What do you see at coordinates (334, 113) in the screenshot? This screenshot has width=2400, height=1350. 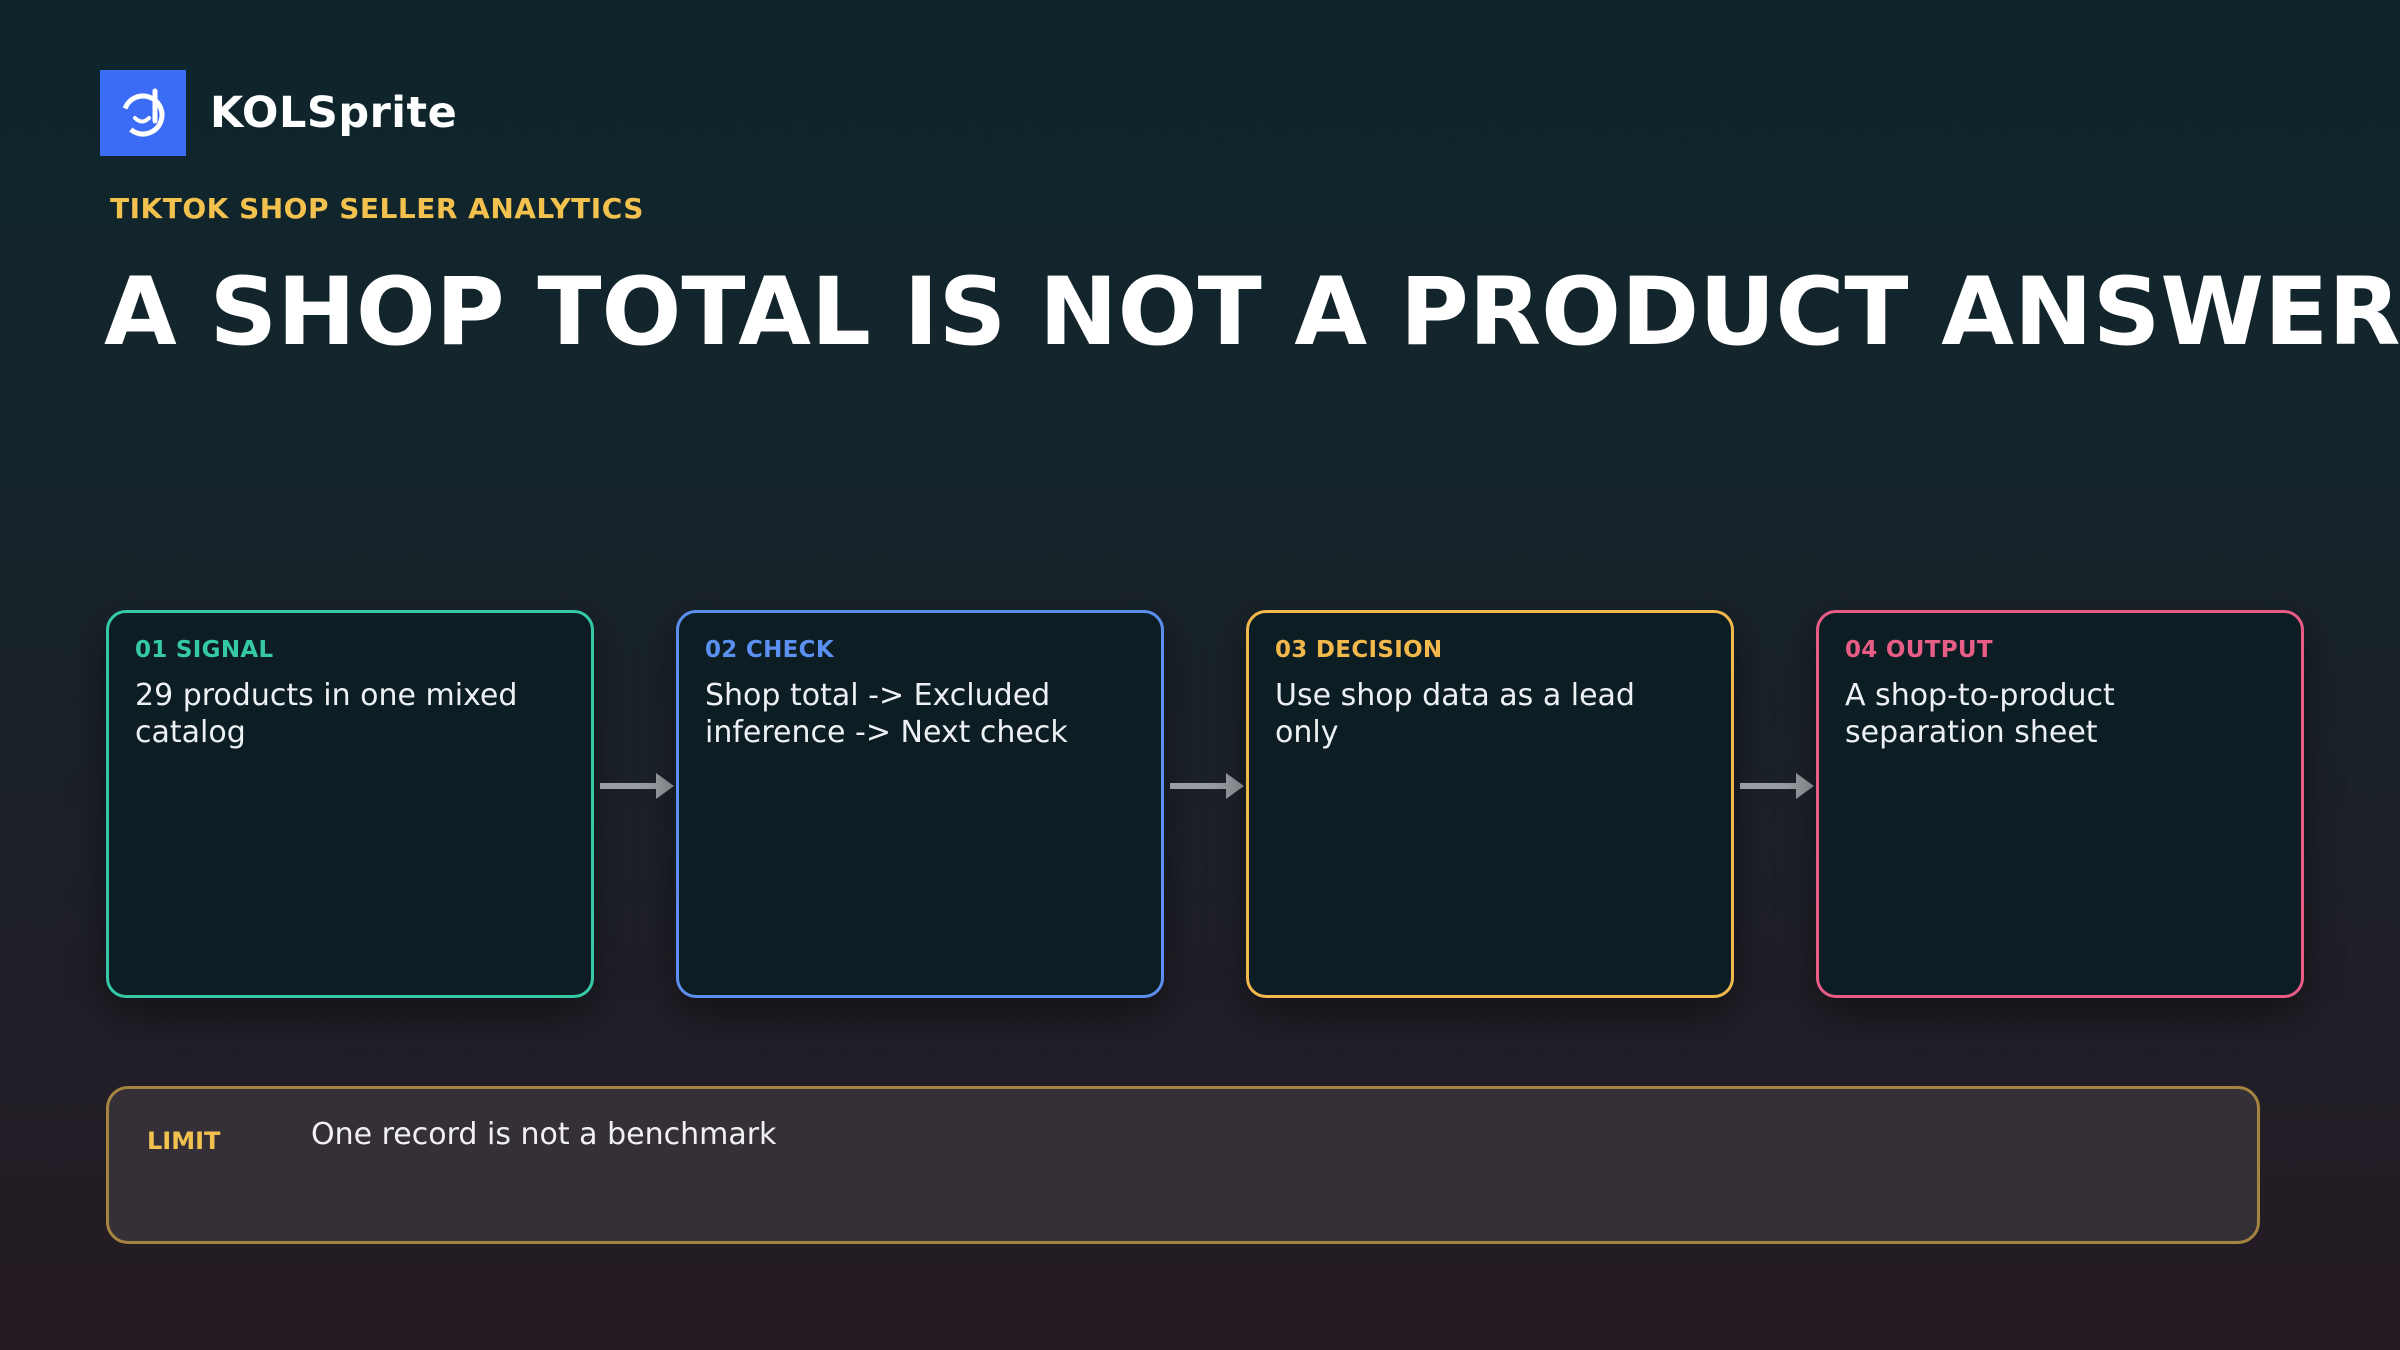 I see `brand-name: KOLSprite` at bounding box center [334, 113].